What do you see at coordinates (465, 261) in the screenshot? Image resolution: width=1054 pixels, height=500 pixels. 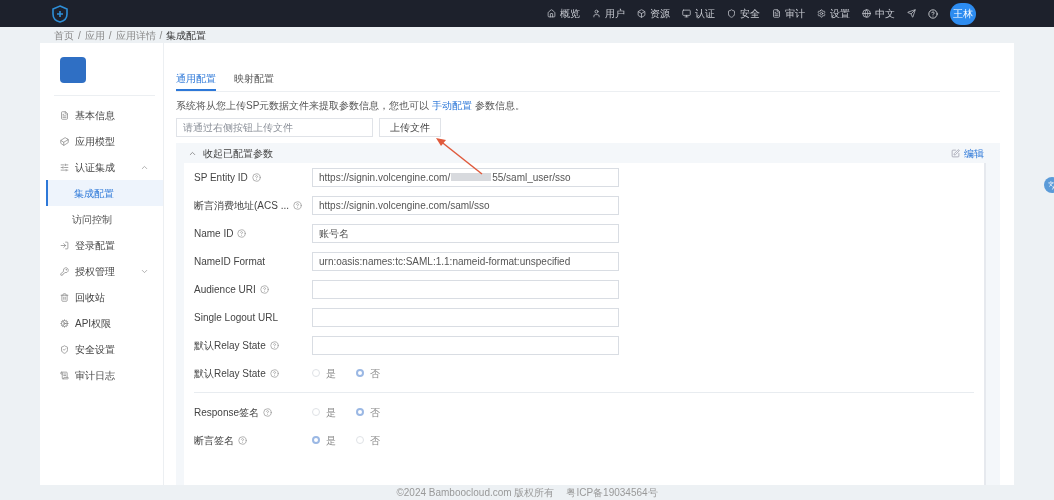 I see `text-field: urn:oasis:names:tc:SAML:1.1:nameid-format:unspecified` at bounding box center [465, 261].